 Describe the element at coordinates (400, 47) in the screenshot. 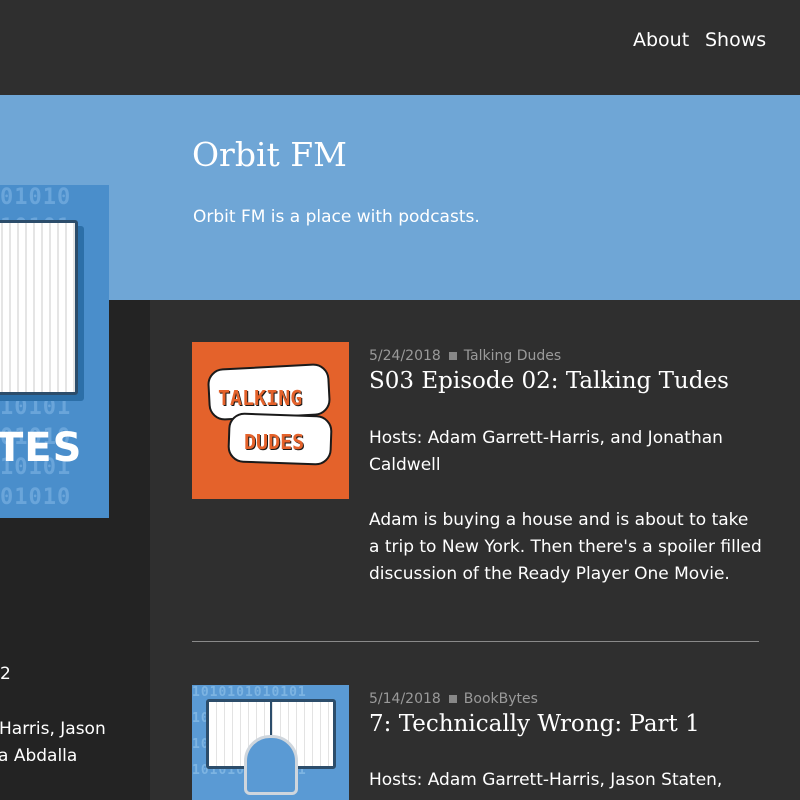

I see `top-nav: About Shows` at that location.